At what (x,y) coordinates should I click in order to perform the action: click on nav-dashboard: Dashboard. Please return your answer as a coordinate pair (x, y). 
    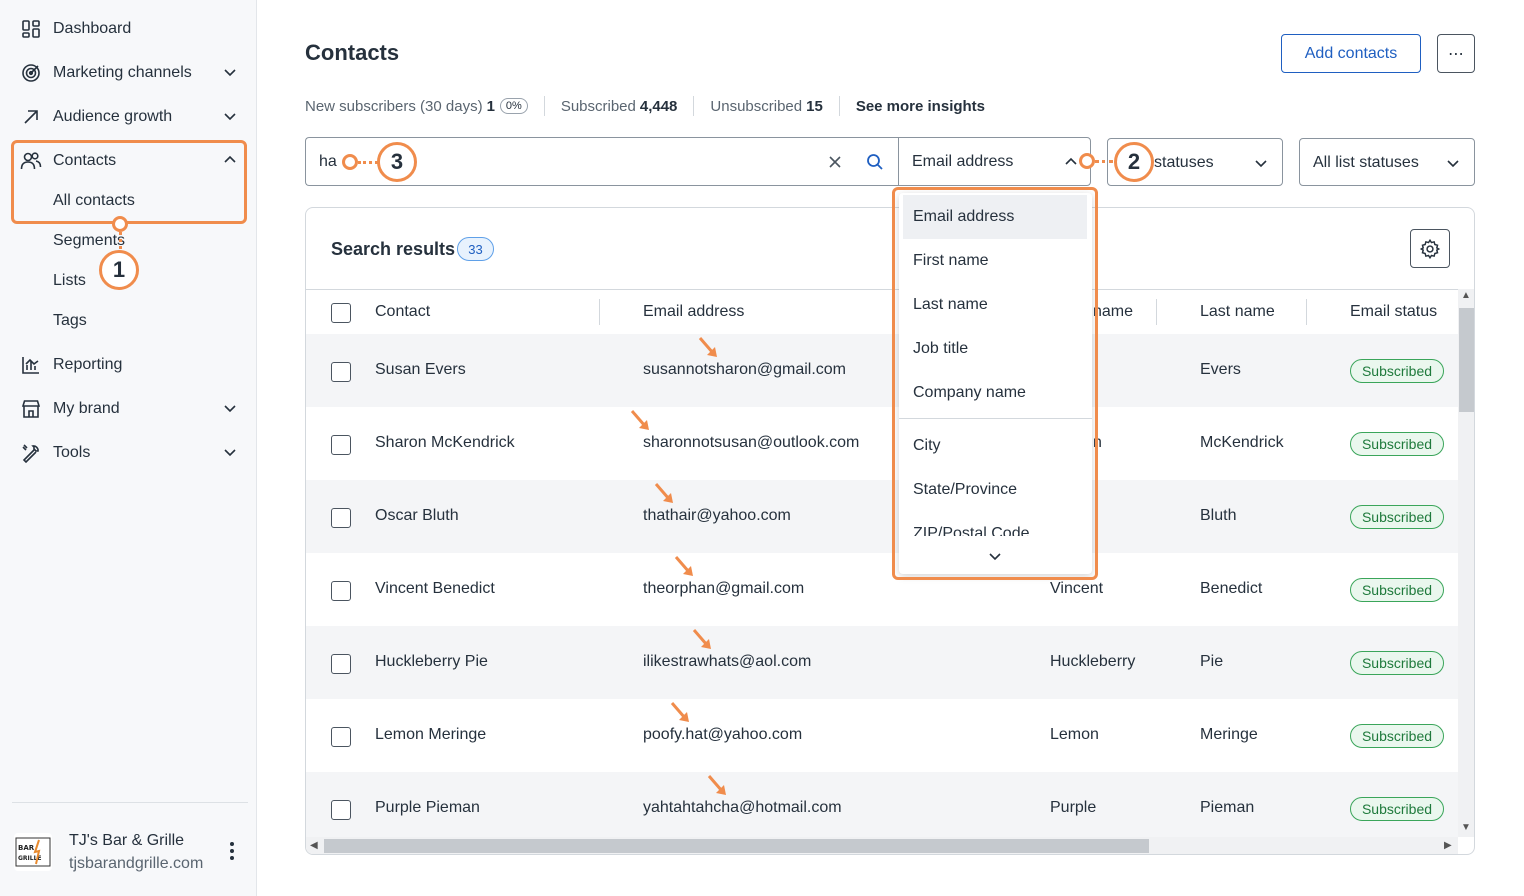
    Looking at the image, I should click on (132, 29).